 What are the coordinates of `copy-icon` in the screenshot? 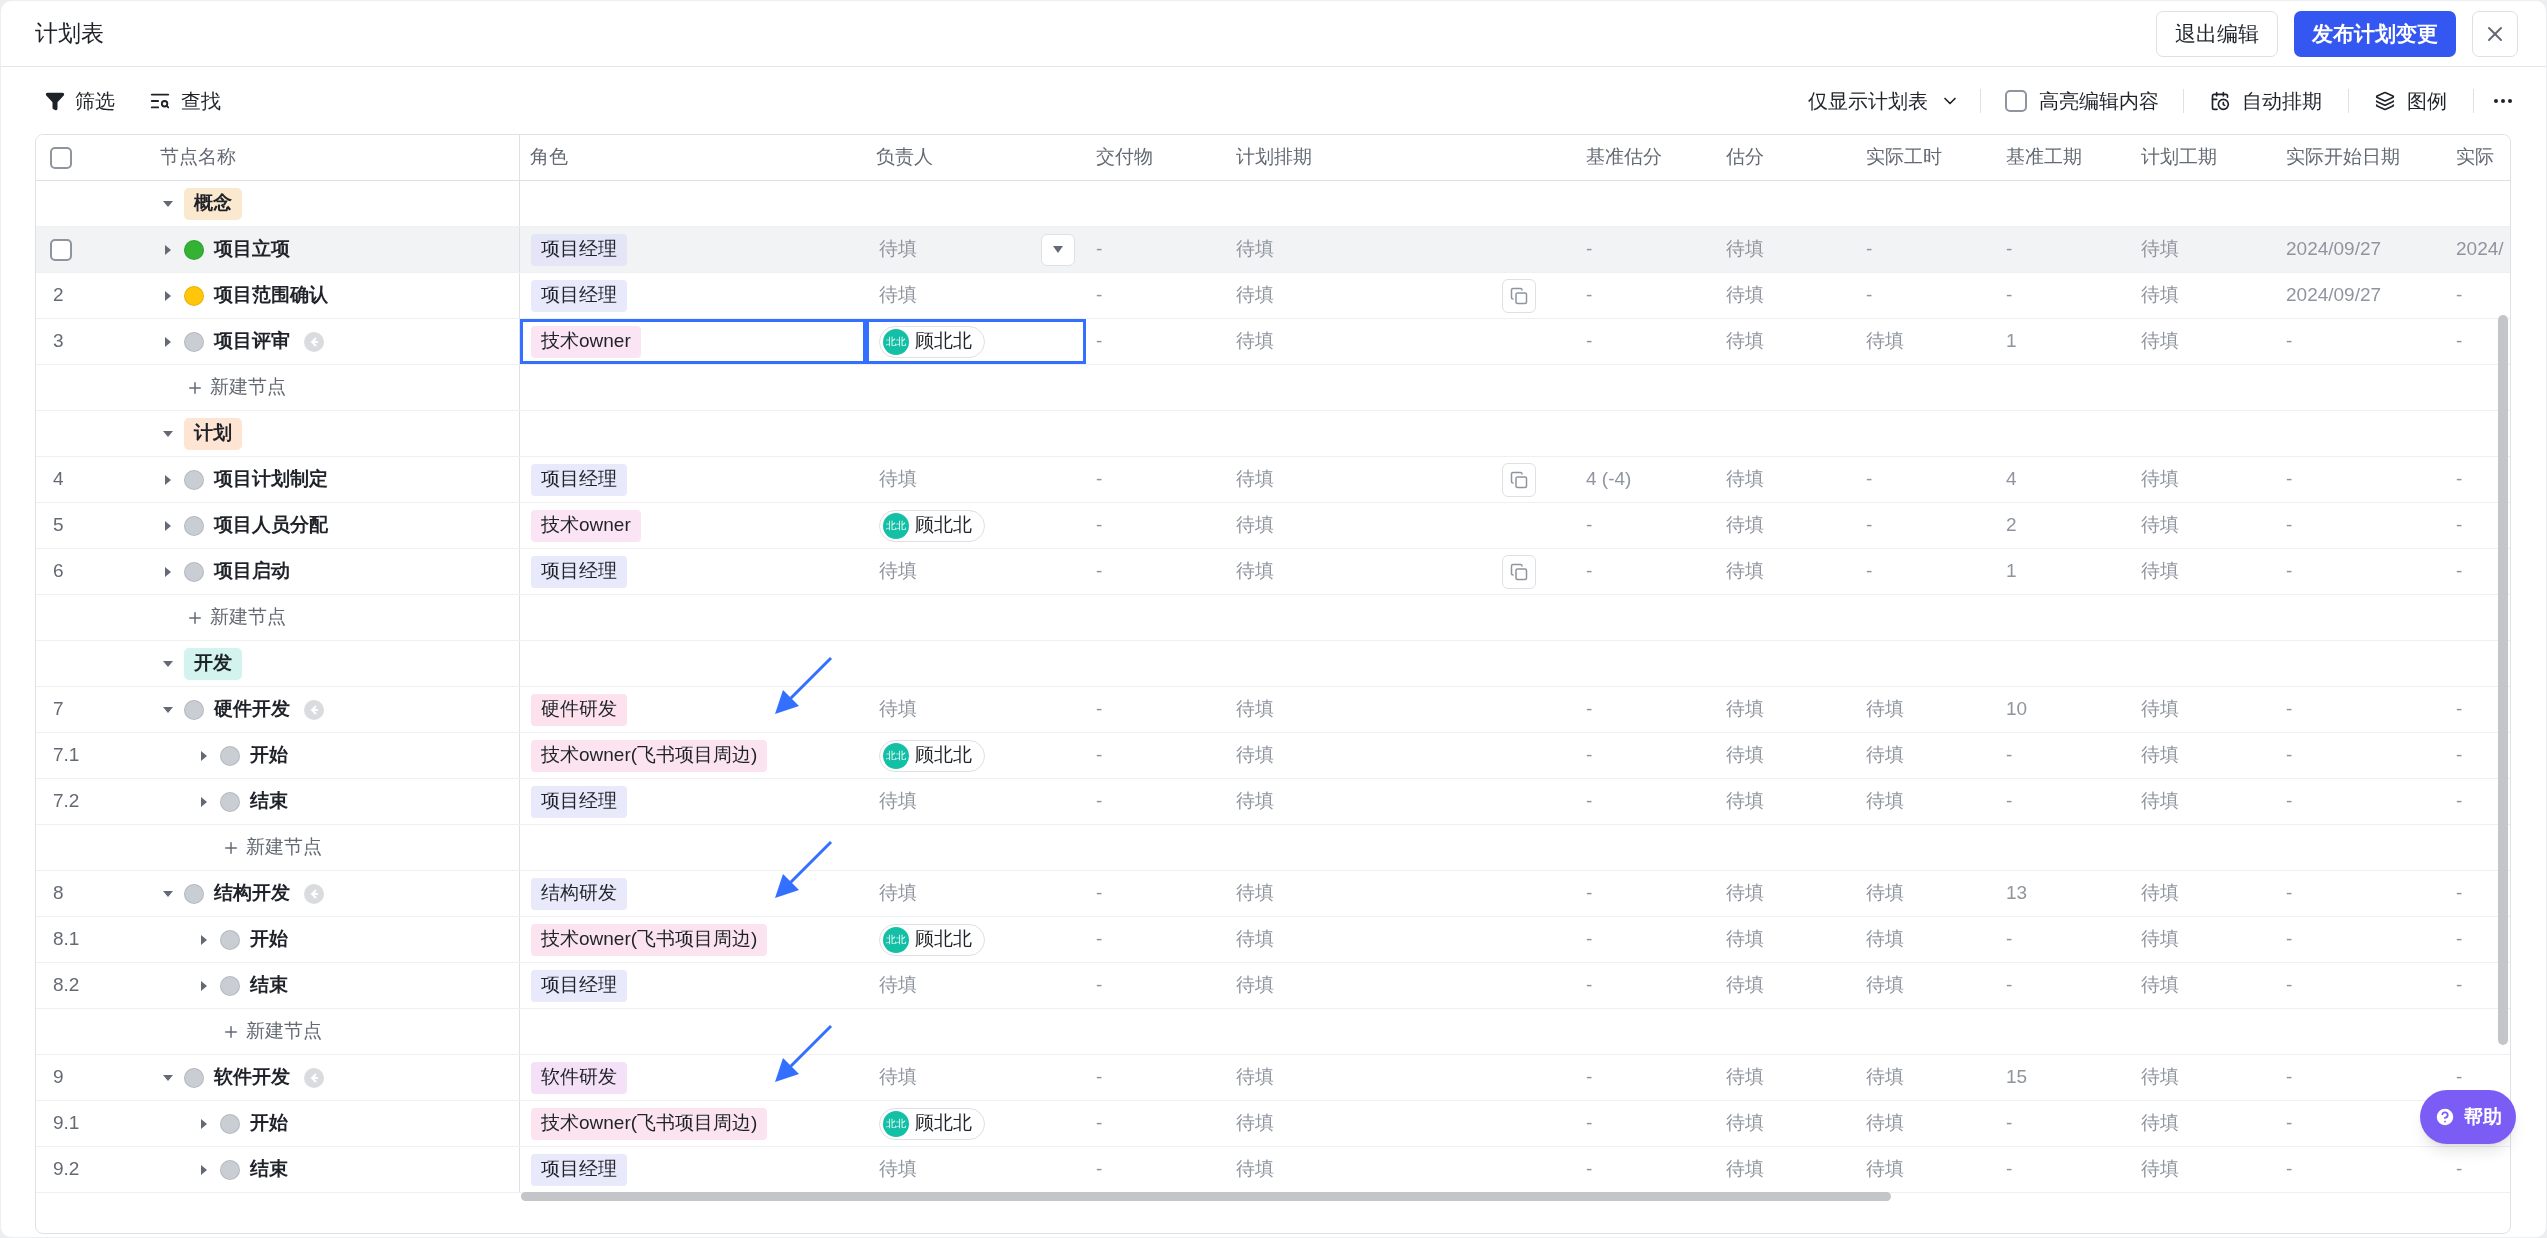 It's located at (1519, 479).